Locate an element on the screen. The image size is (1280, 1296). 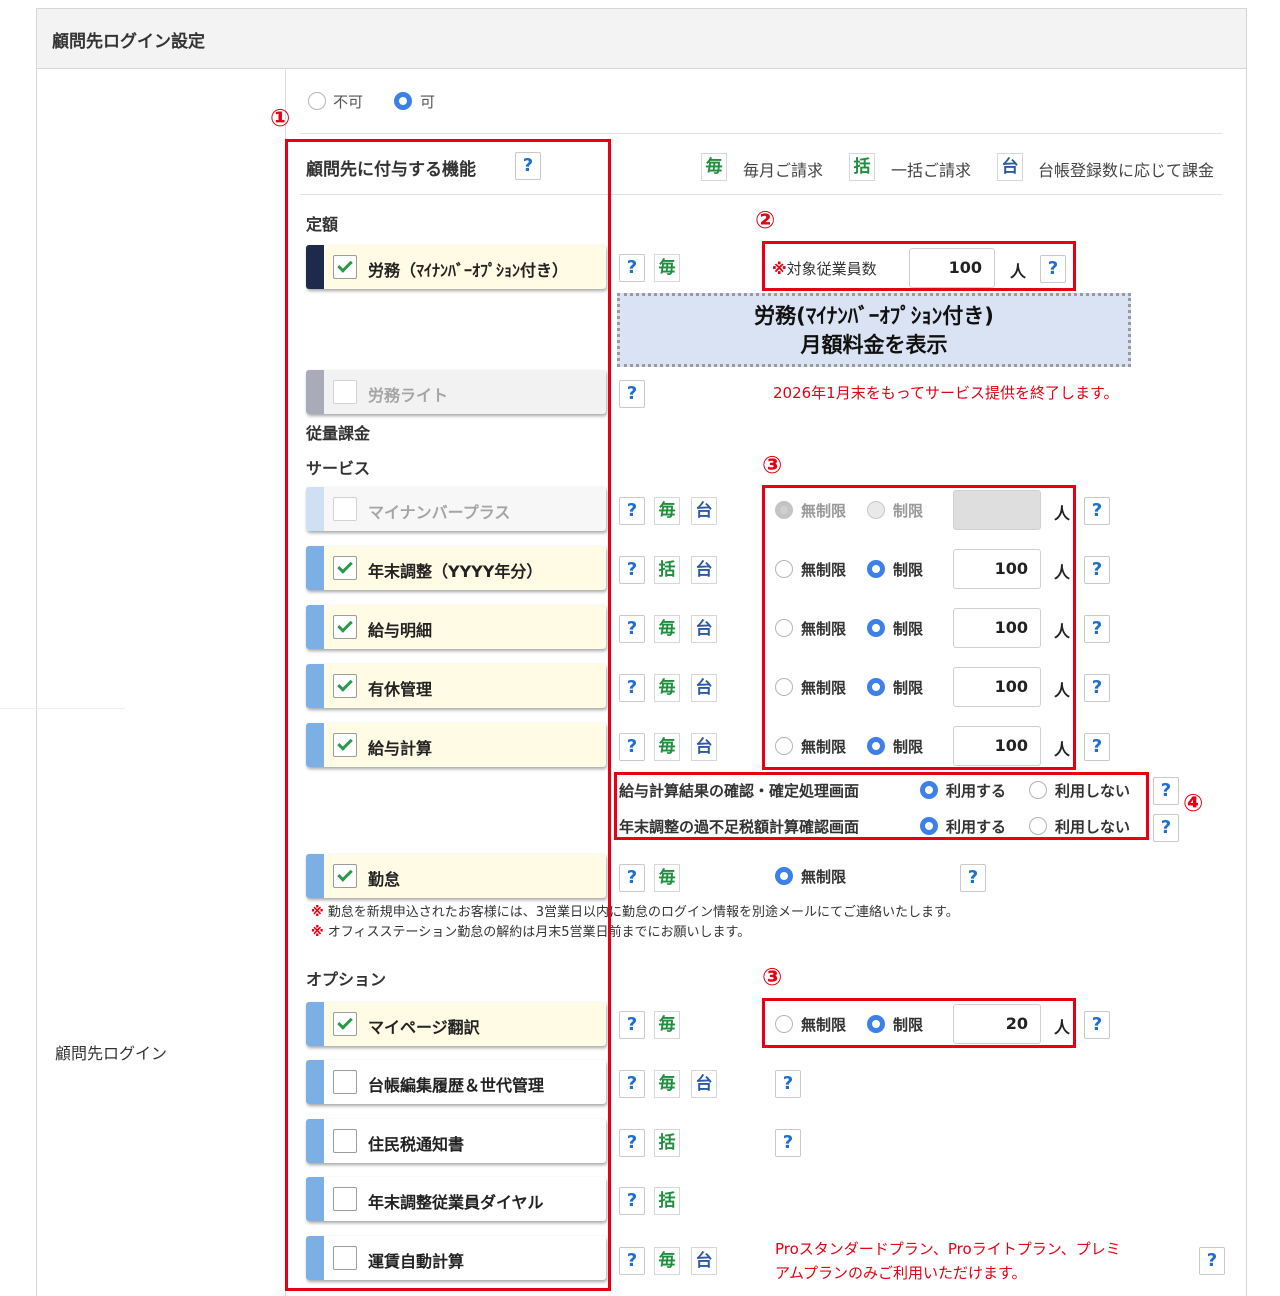
row-divider is located at coordinates (62, 708).